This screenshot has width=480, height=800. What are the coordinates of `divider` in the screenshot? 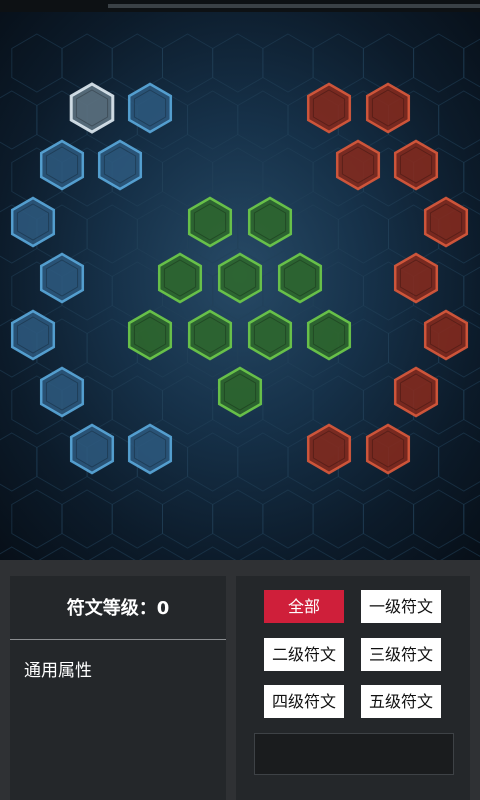 It's located at (118, 639).